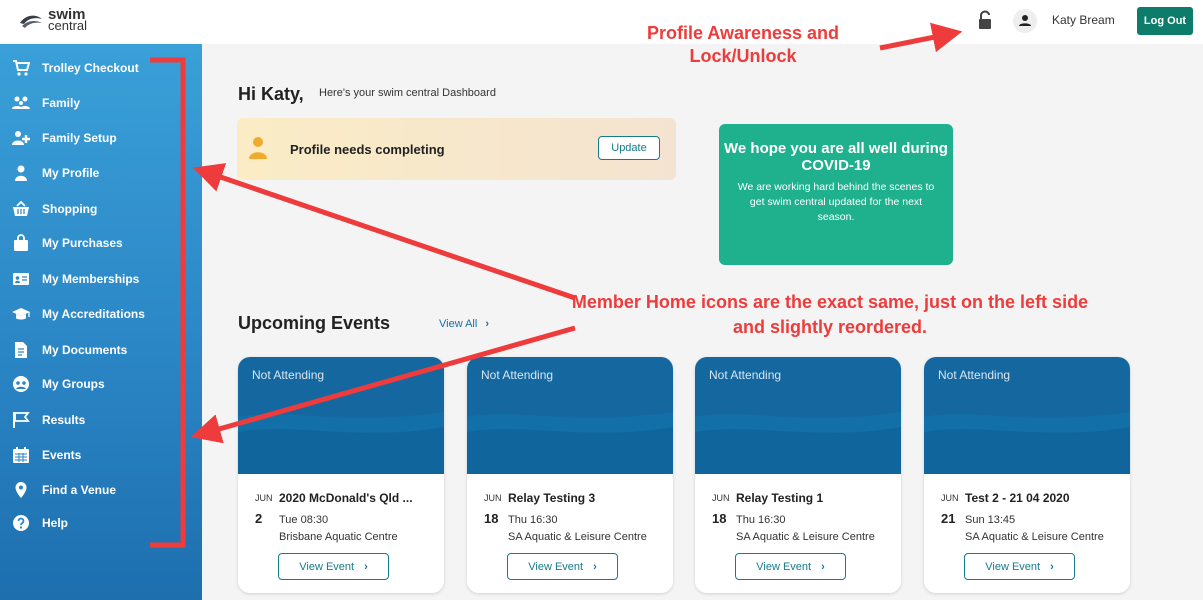 This screenshot has width=1203, height=600. Describe the element at coordinates (491, 518) in the screenshot. I see `event-day: 18` at that location.